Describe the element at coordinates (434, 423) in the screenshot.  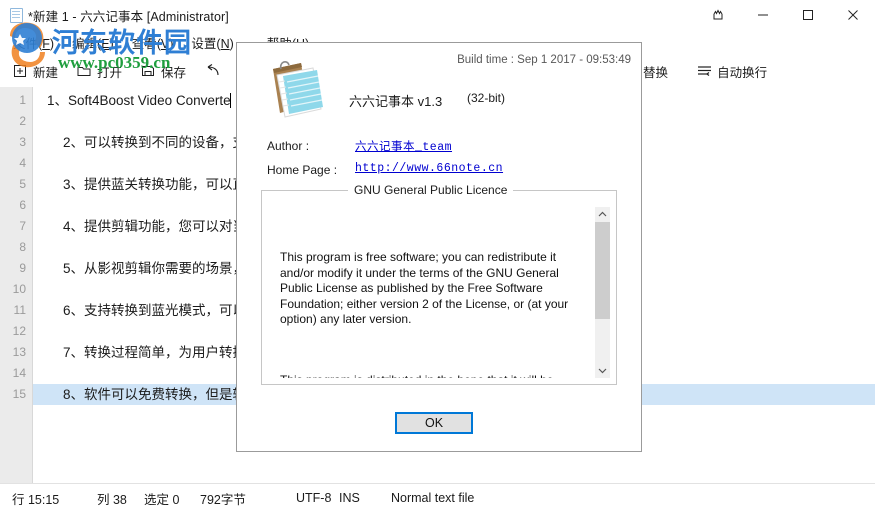
I see `ok-button: OK` at that location.